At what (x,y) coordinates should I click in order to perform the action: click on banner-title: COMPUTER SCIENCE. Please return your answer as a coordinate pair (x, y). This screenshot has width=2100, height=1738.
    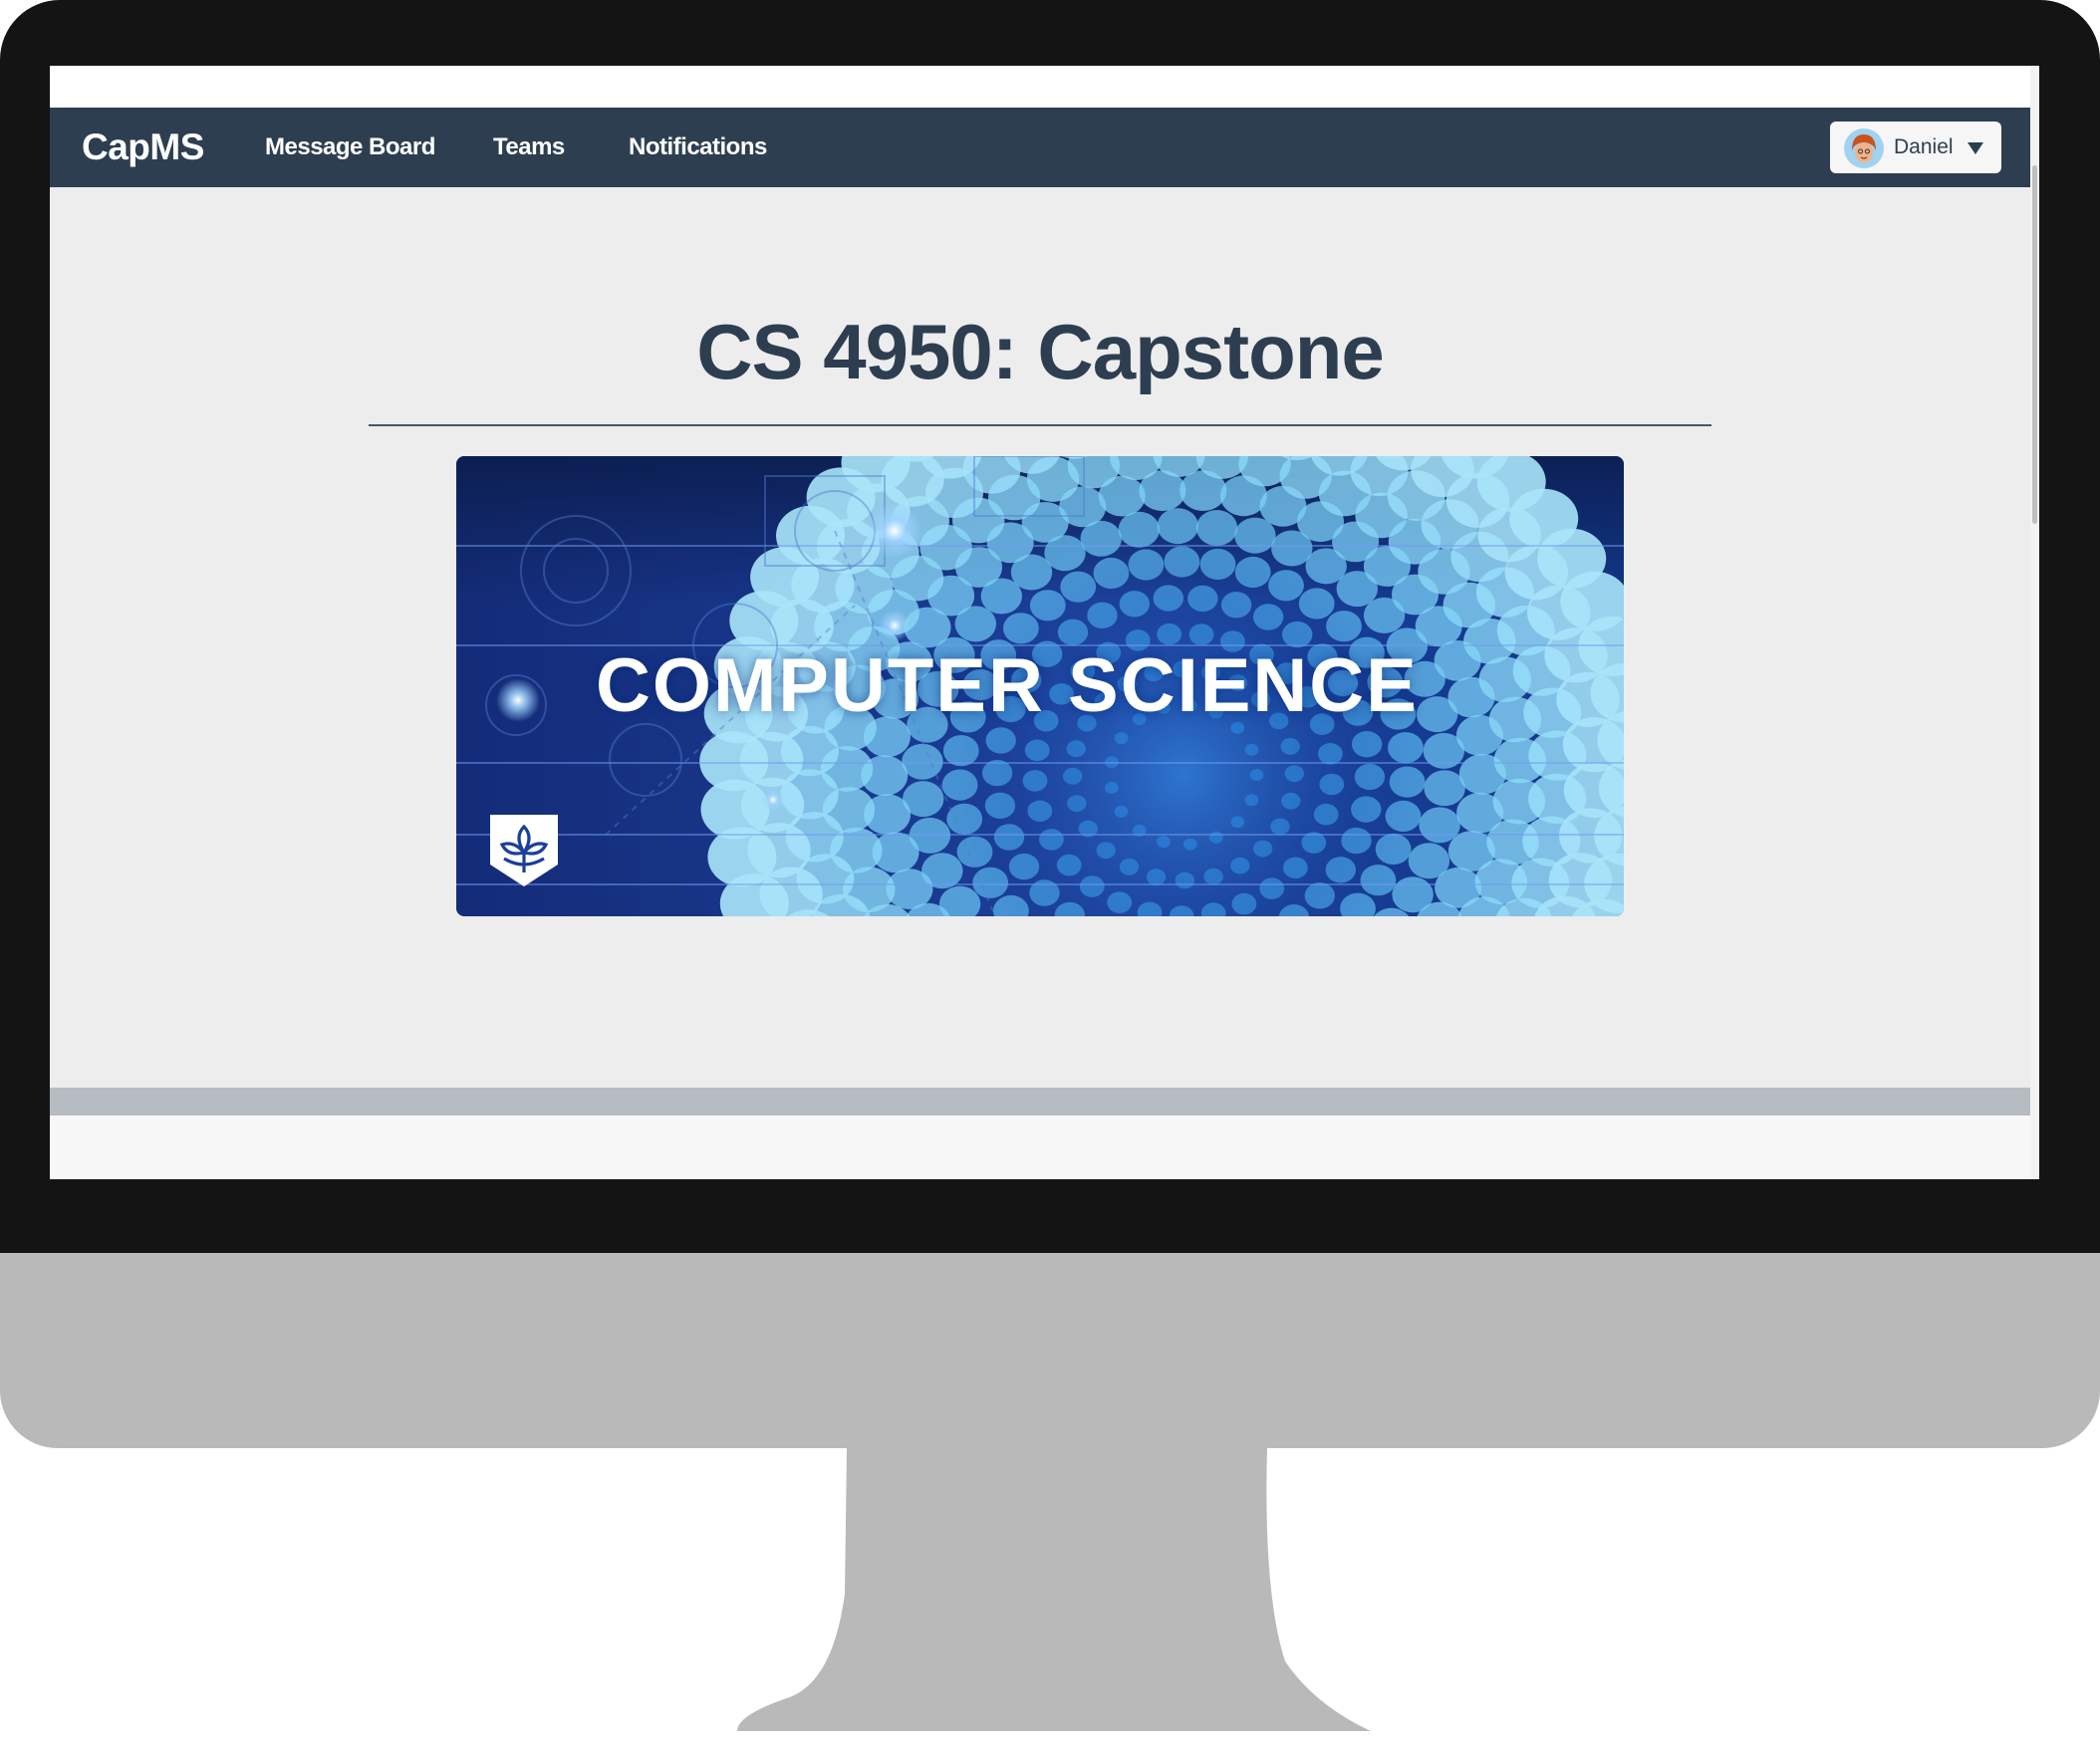
    Looking at the image, I should click on (1007, 685).